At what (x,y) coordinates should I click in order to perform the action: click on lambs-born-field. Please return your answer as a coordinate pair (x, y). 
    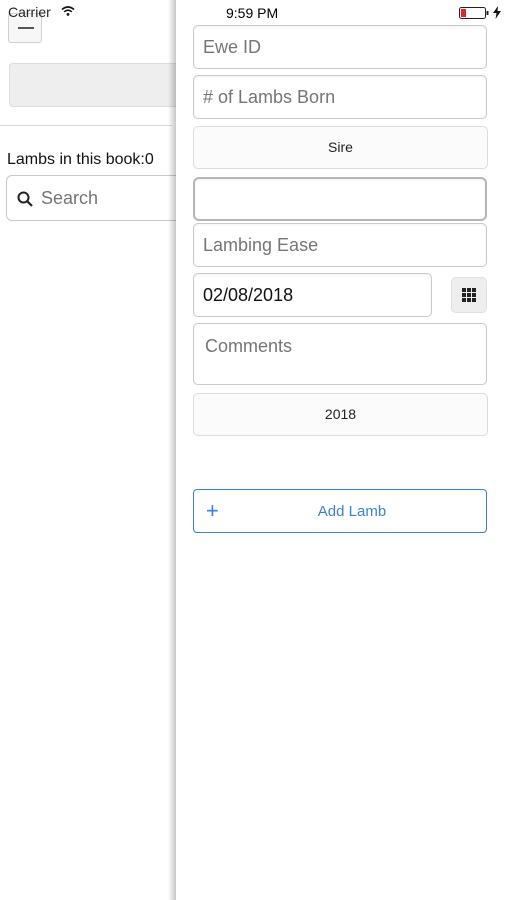
    Looking at the image, I should click on (340, 97).